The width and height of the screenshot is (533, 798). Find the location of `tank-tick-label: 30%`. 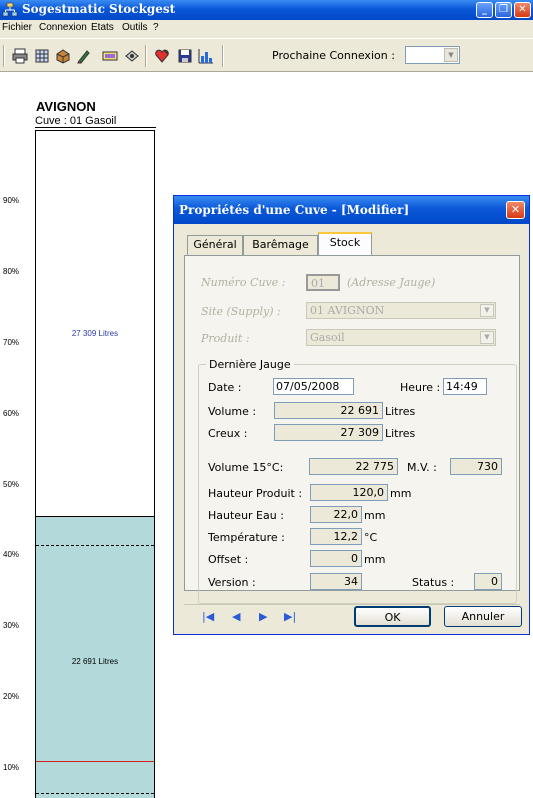

tank-tick-label: 30% is located at coordinates (11, 626).